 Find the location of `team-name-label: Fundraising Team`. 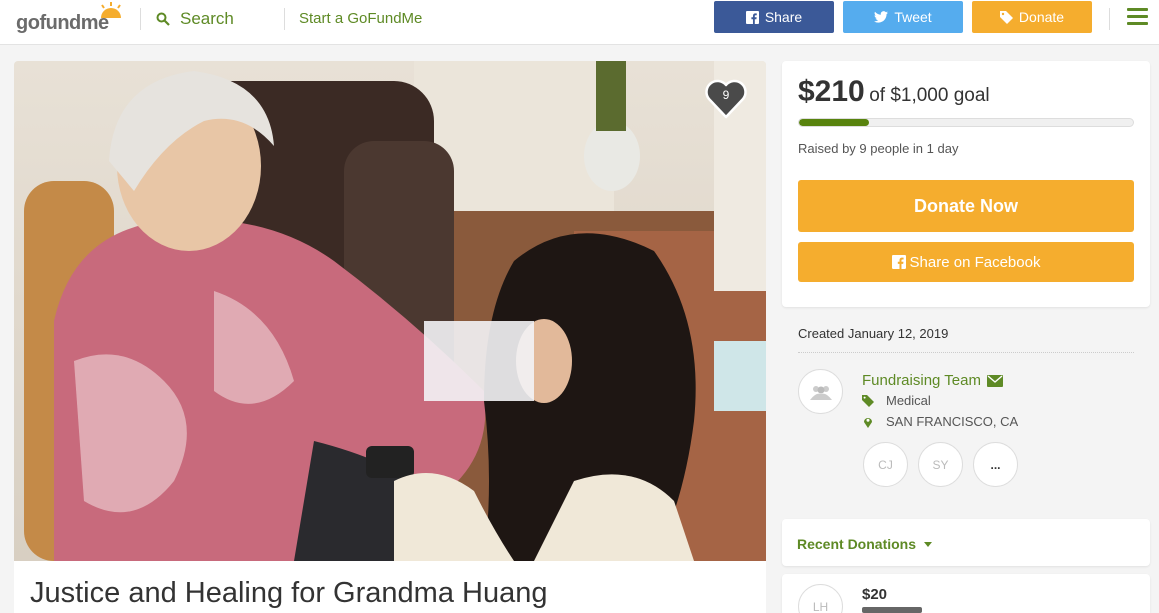

team-name-label: Fundraising Team is located at coordinates (921, 380).